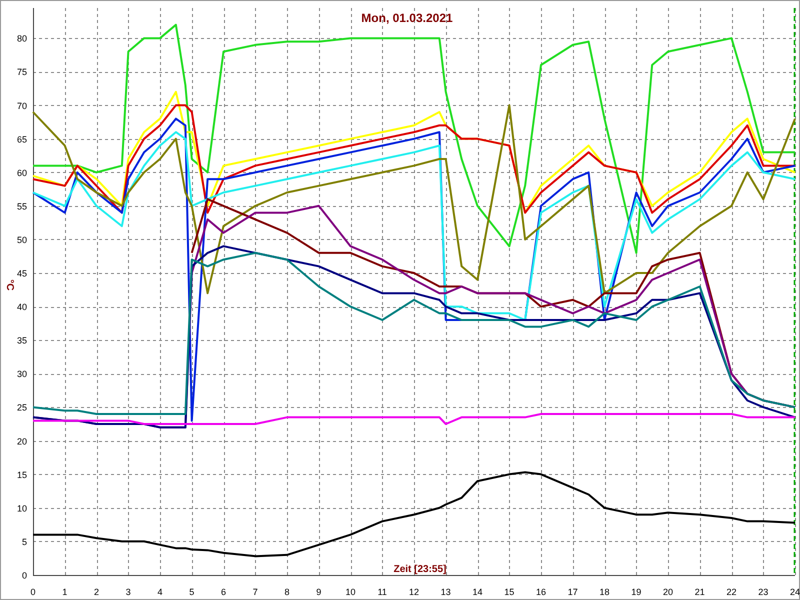  I want to click on x-tick-label: 17, so click(573, 592).